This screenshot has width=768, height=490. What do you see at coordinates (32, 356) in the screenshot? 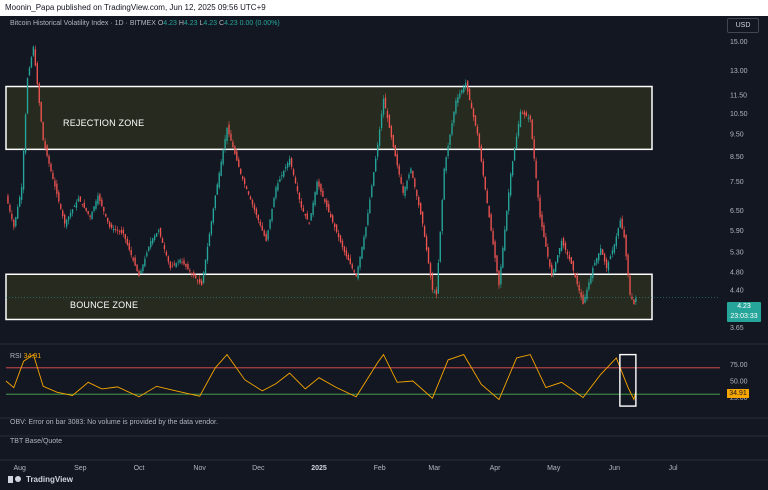
I see `rsi-value: 34.91` at bounding box center [32, 356].